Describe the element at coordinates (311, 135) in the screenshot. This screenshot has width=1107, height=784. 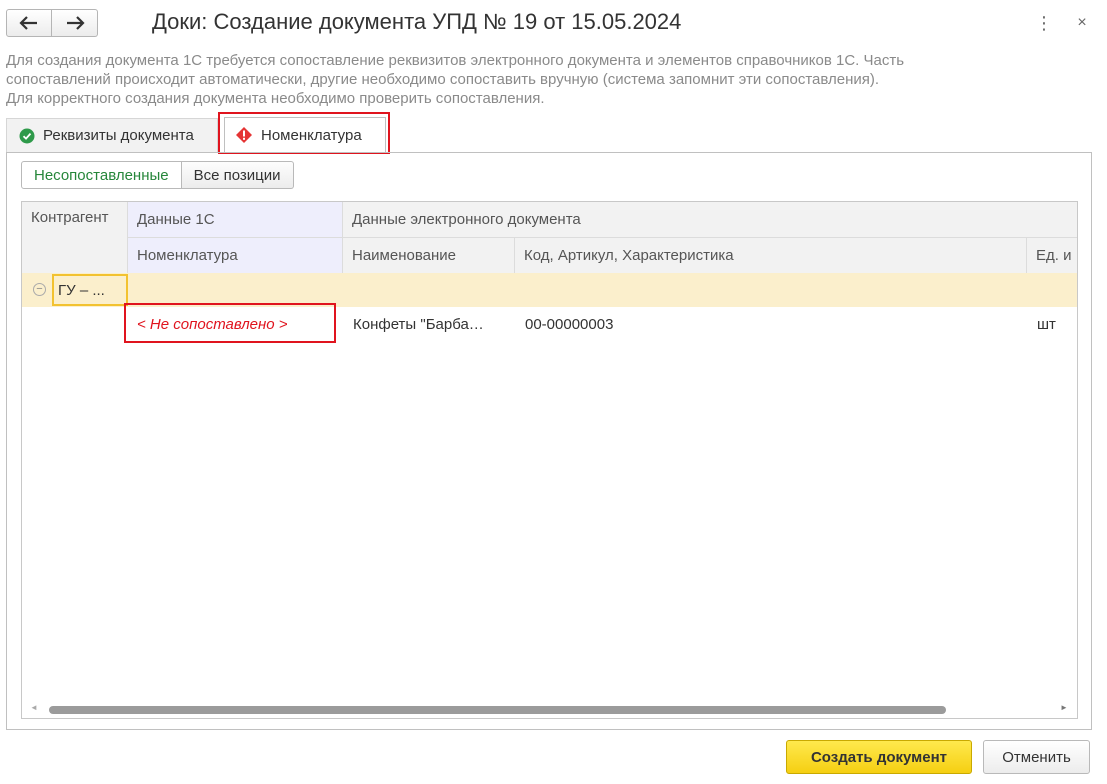
I see `tab-label: Номенклатура` at that location.